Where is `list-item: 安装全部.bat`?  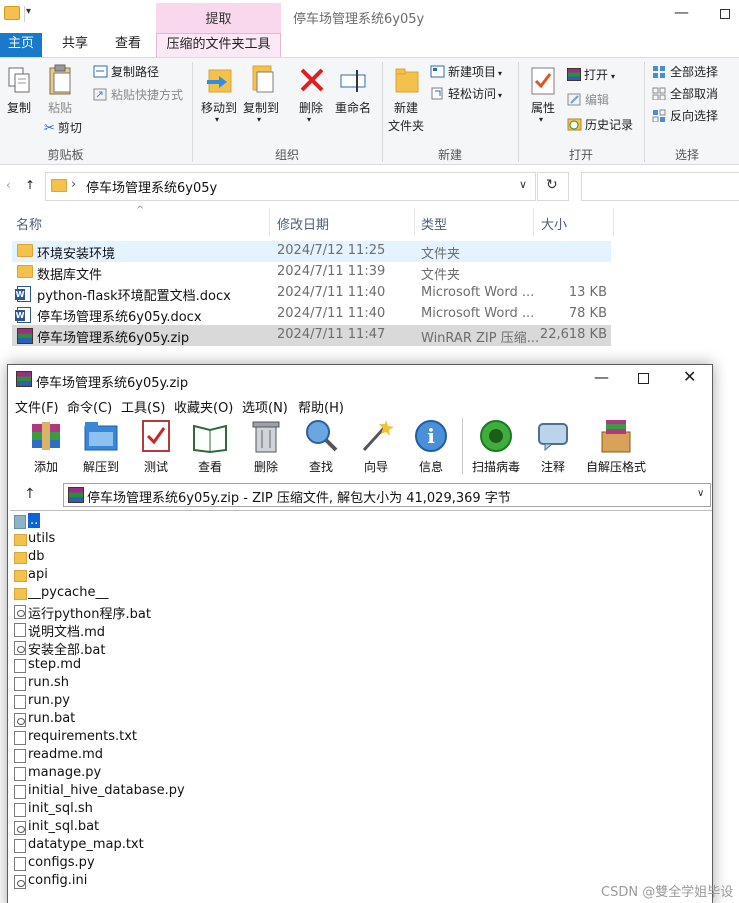 list-item: 安装全部.bat is located at coordinates (114, 648).